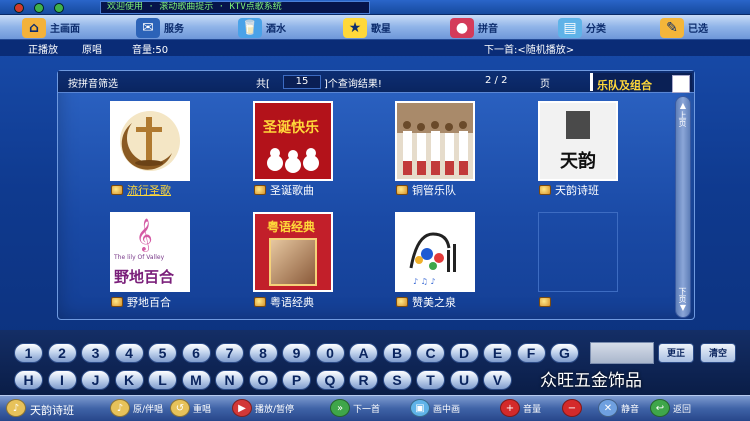 This screenshot has width=750, height=421. I want to click on key-6: 6, so click(196, 353).